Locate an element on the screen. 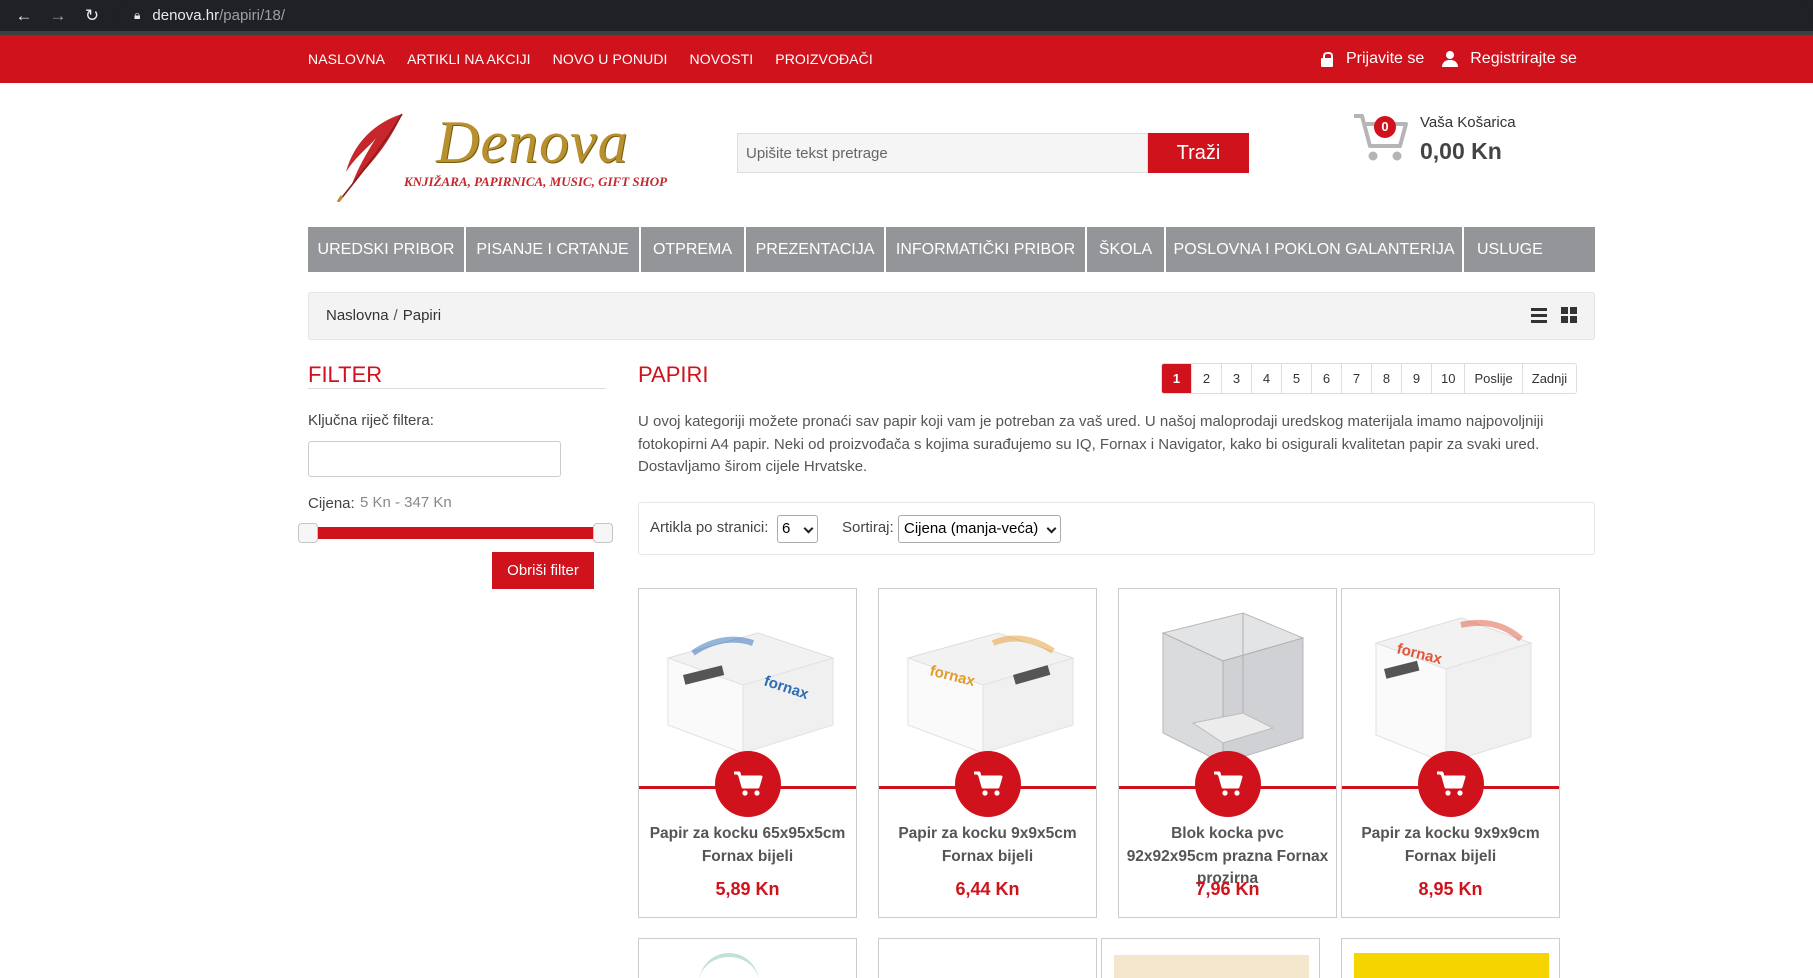  filter-title: FILTER is located at coordinates (345, 374).